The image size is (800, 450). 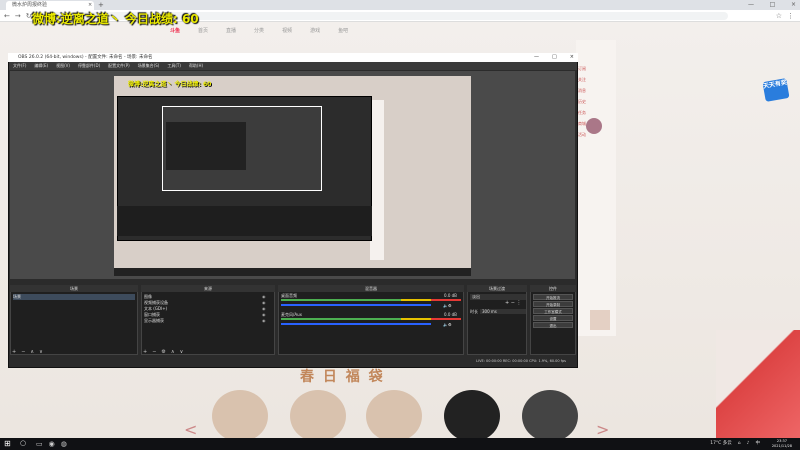 I want to click on site-nav-item: 首页, so click(x=203, y=31).